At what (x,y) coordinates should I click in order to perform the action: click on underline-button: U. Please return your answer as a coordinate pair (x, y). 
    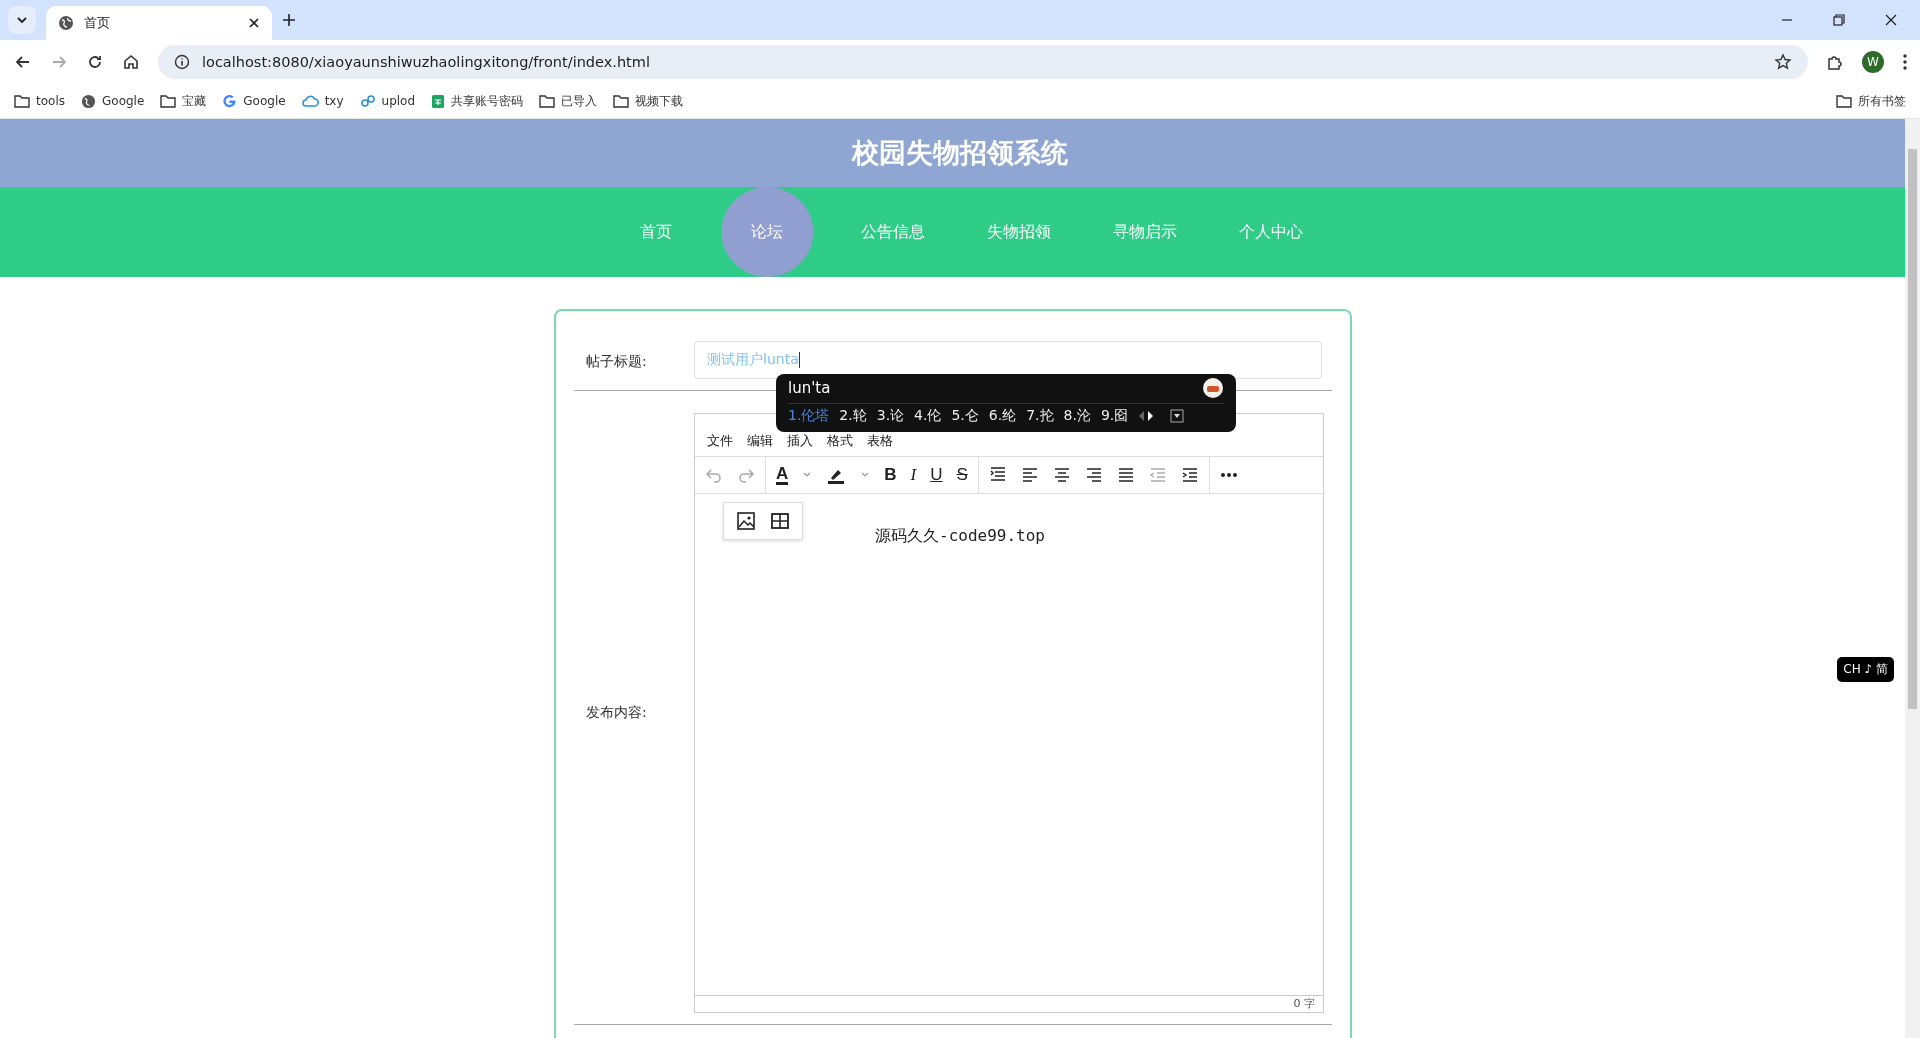
    Looking at the image, I should click on (936, 475).